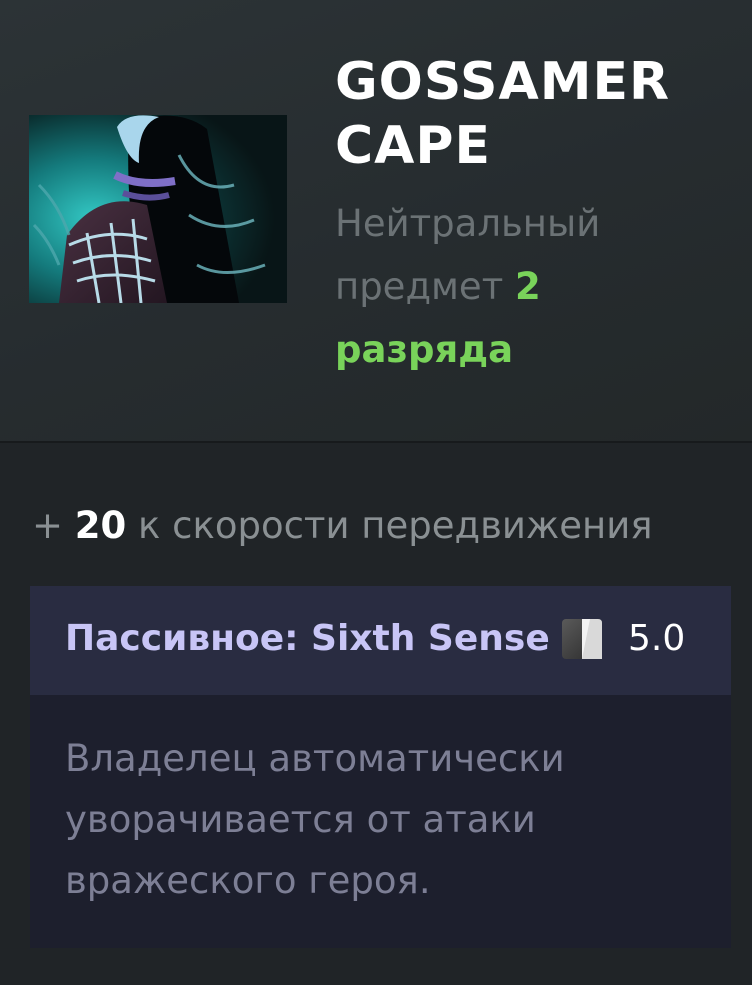  I want to click on item-name-line1: GOSSAMER, so click(503, 82).